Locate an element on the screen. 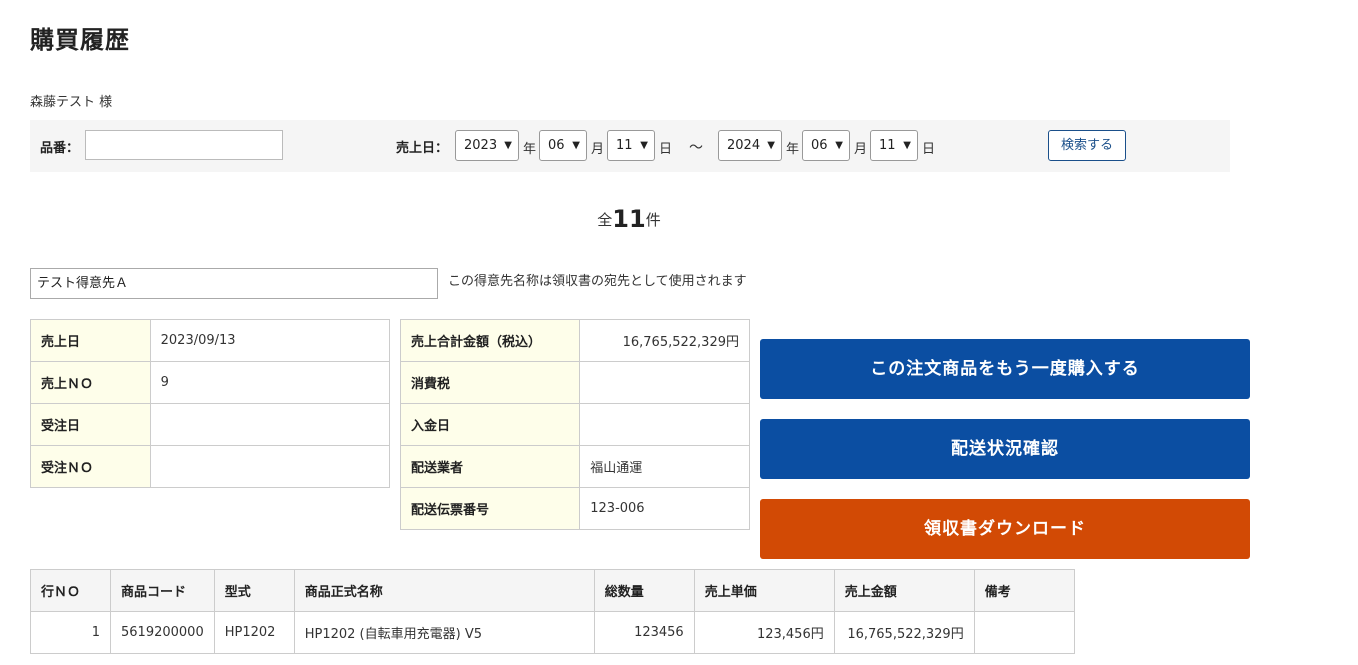 The image size is (1358, 665). to-day-select: 11 ▼ is located at coordinates (894, 145).